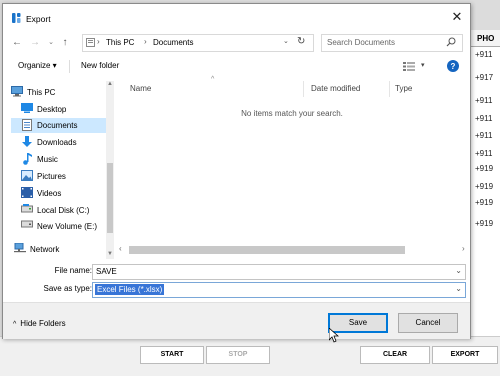  I want to click on address-dropdown-icon: ⌄, so click(286, 41).